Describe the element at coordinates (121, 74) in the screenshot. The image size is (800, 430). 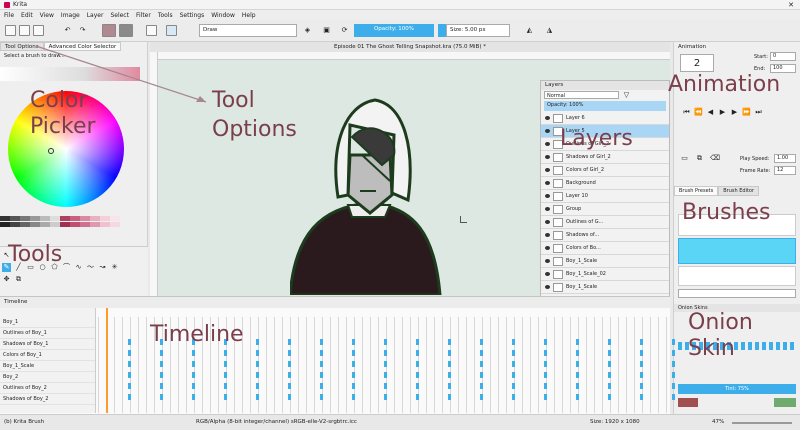
I see `annotation-arrow` at that location.